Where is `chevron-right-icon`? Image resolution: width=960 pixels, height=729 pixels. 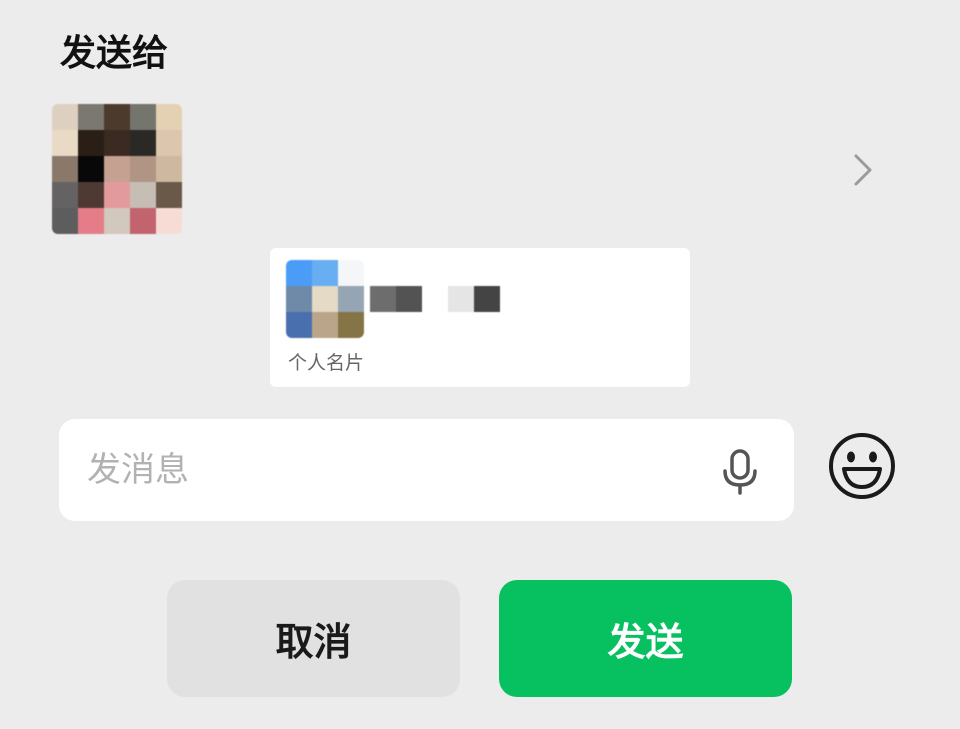
chevron-right-icon is located at coordinates (862, 170).